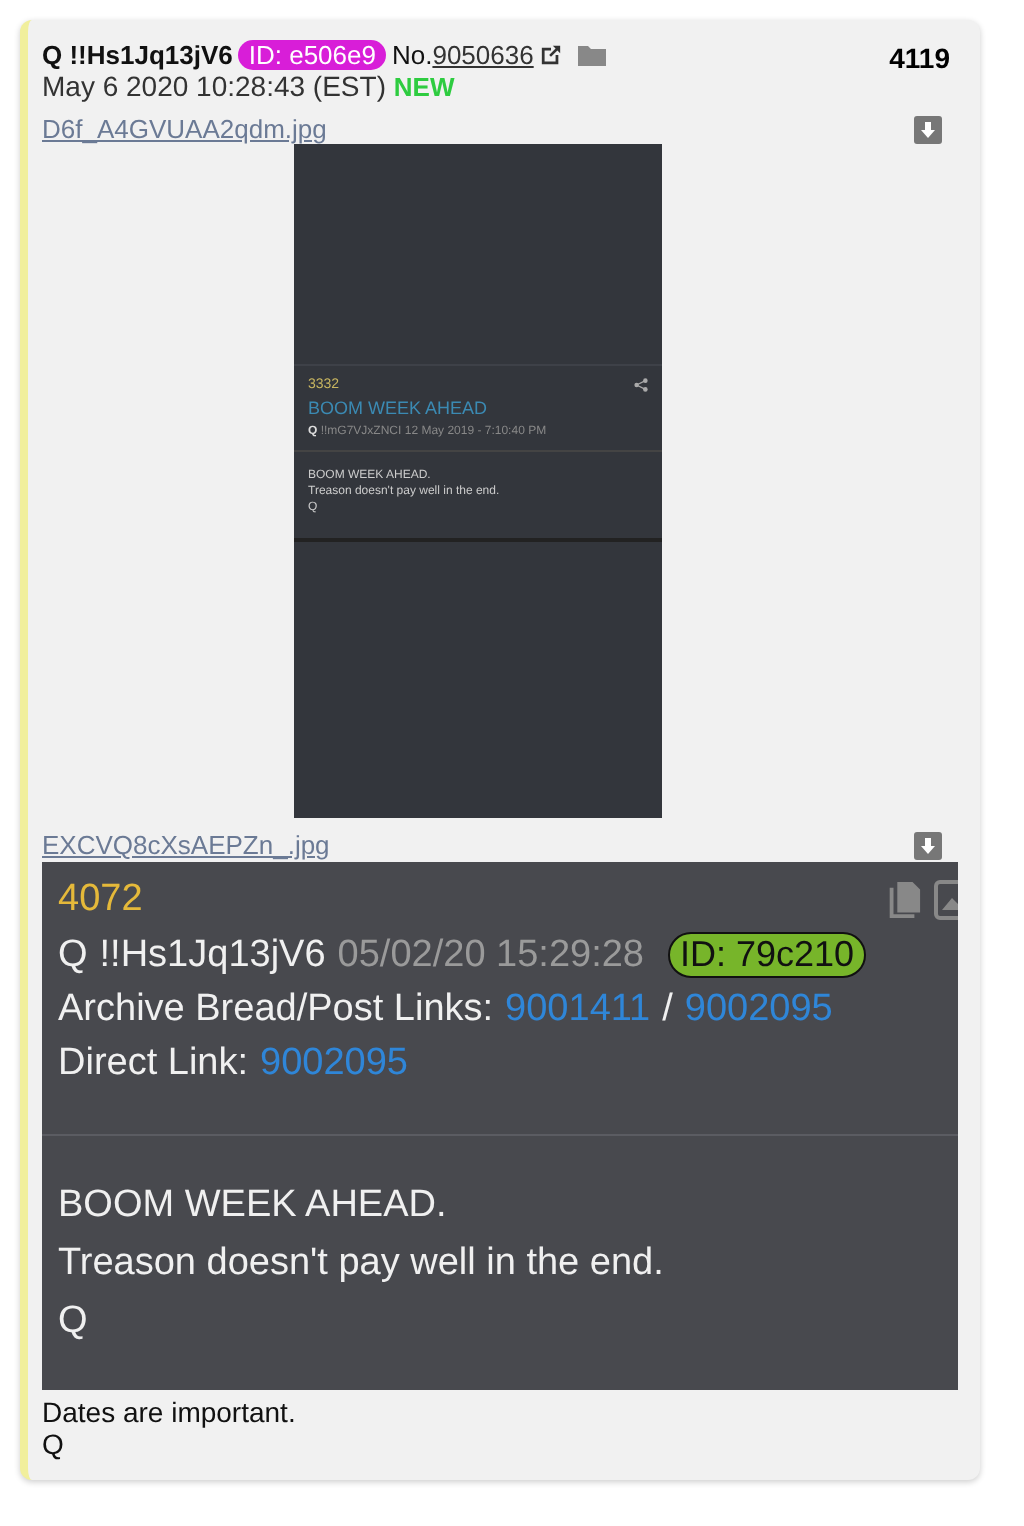 The width and height of the screenshot is (1024, 1526). I want to click on id-badge: ID: e506e9, so click(312, 55).